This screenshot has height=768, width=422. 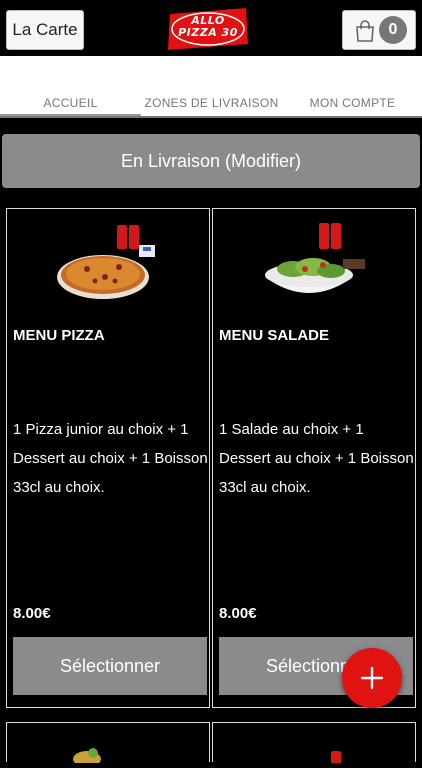 What do you see at coordinates (315, 258) in the screenshot?
I see `salad-image` at bounding box center [315, 258].